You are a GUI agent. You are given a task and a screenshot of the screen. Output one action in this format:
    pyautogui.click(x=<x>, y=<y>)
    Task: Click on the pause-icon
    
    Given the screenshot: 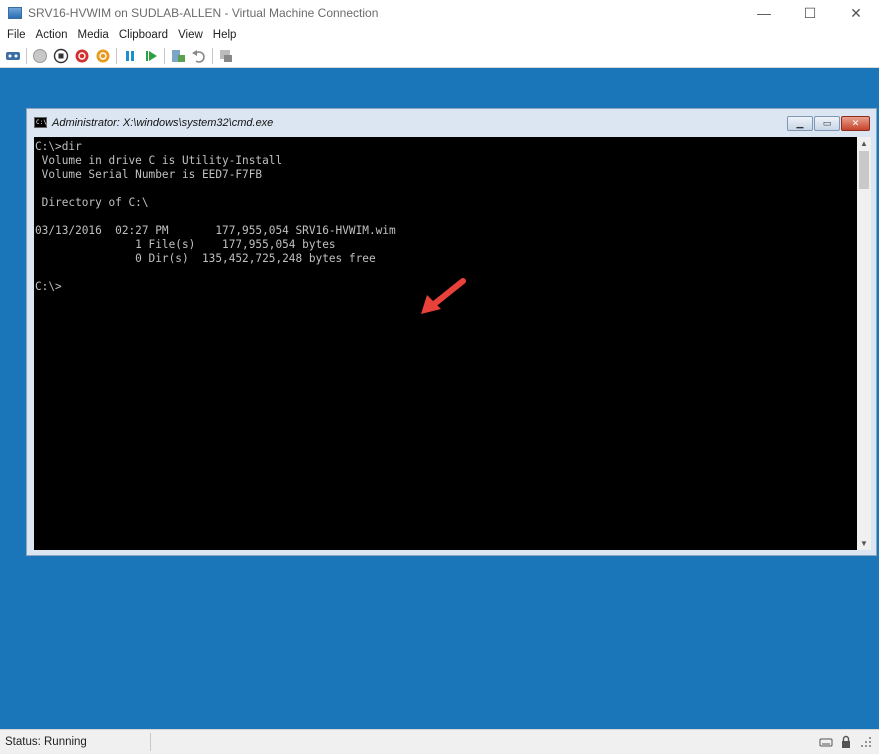 What is the action you would take?
    pyautogui.click(x=130, y=56)
    